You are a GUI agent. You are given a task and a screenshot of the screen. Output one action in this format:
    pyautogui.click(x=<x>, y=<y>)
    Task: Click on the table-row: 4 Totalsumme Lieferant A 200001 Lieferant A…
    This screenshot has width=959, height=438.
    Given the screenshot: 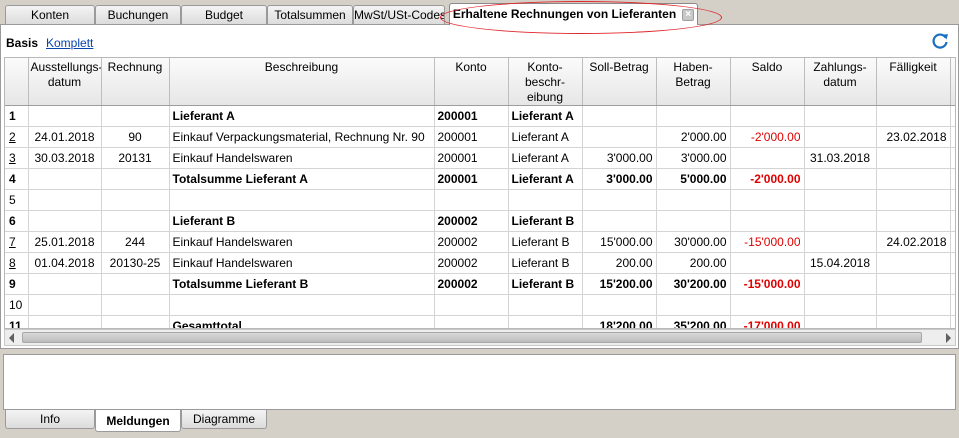 What is the action you would take?
    pyautogui.click(x=480, y=179)
    